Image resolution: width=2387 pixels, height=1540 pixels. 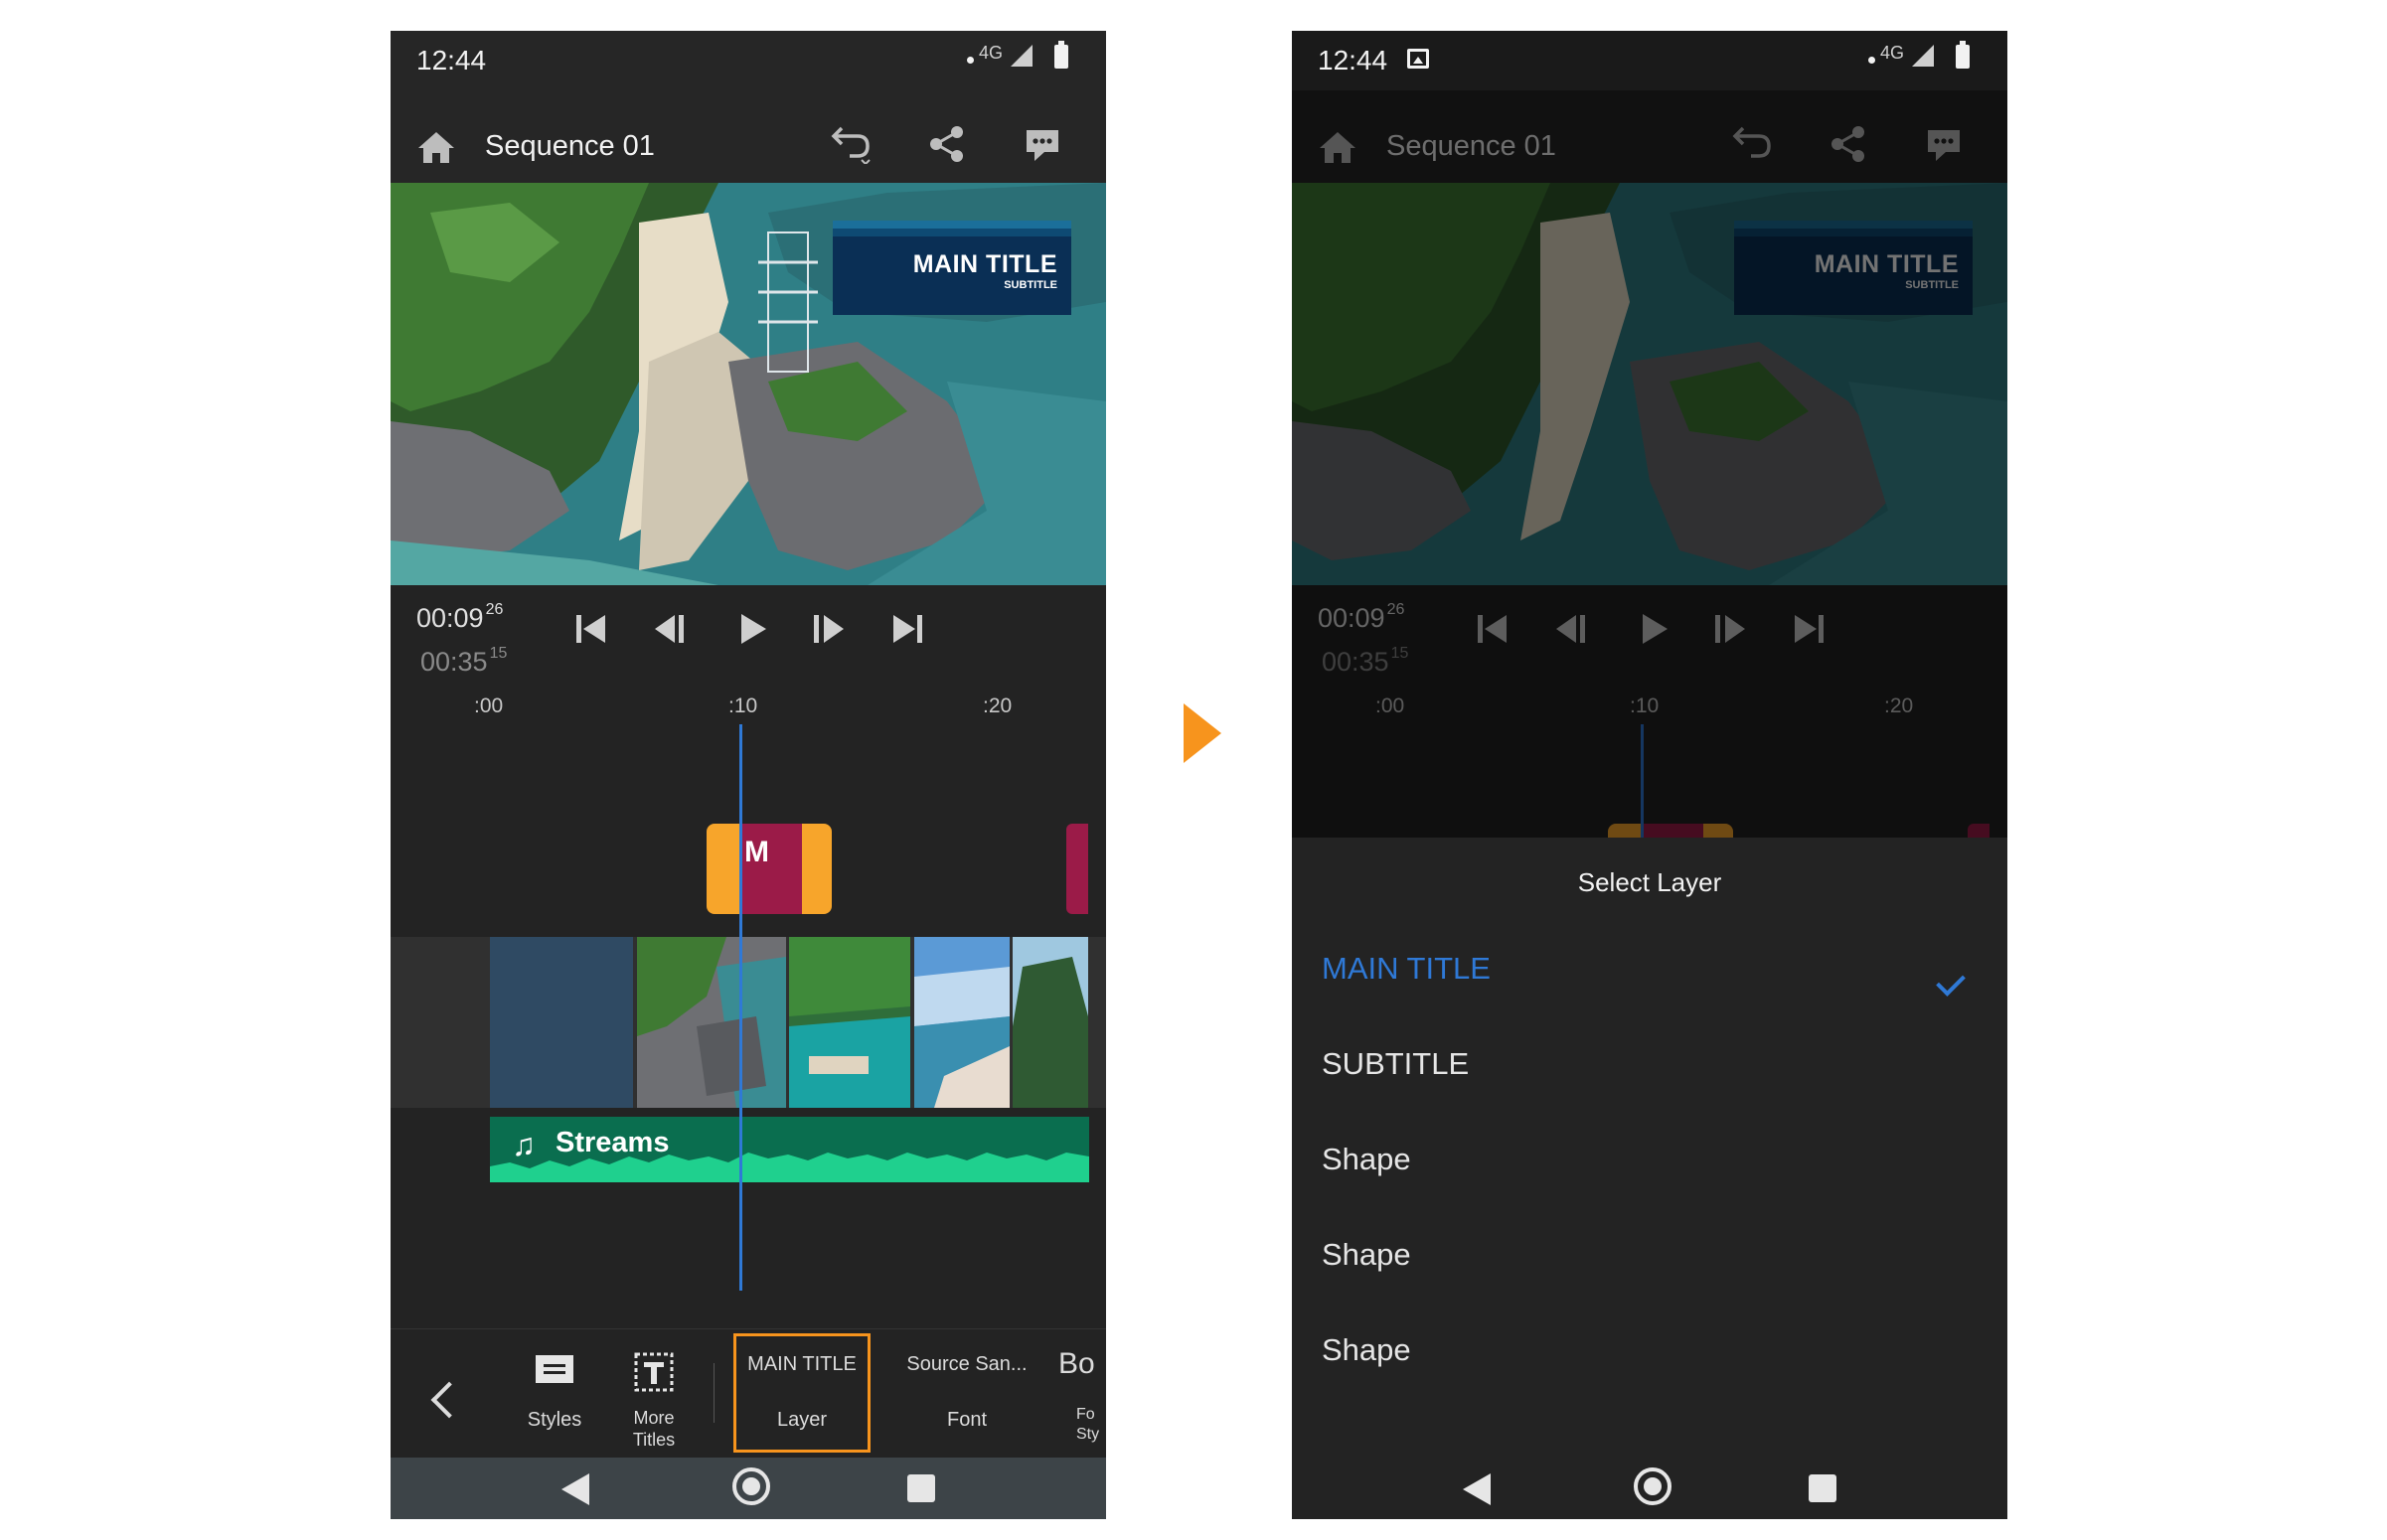 I want to click on toolbar-divider, so click(x=714, y=1393).